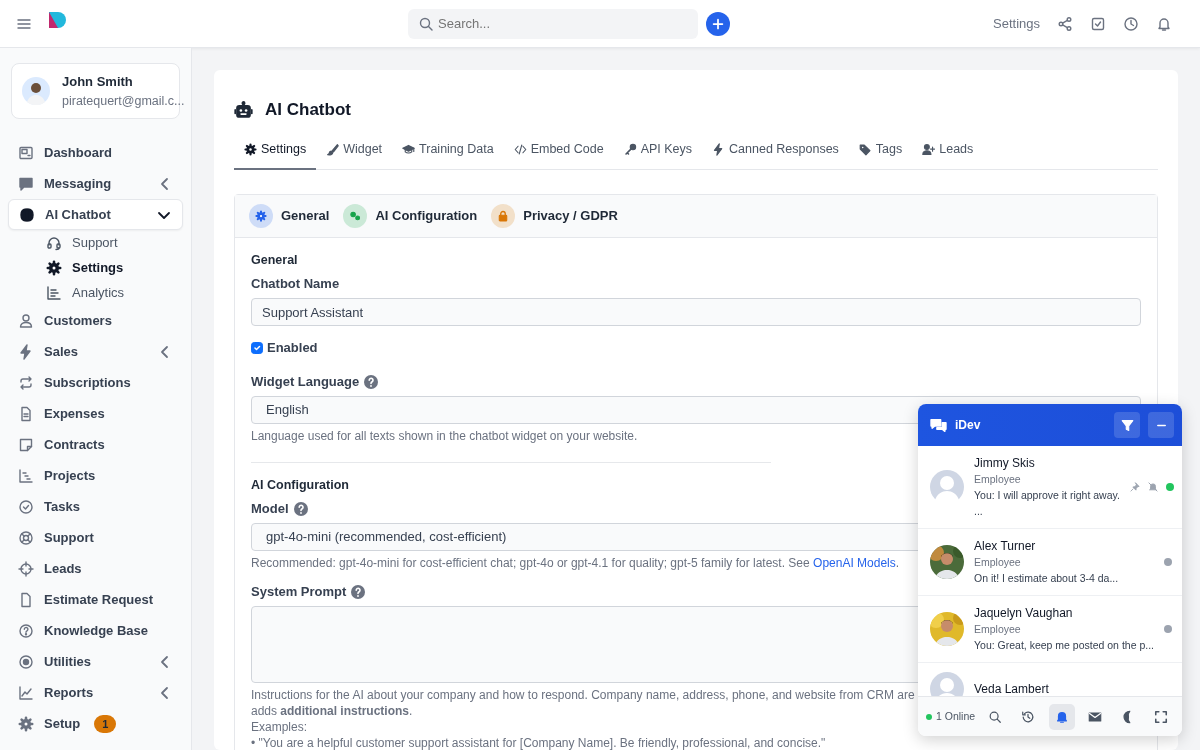 This screenshot has width=1200, height=750. What do you see at coordinates (26, 630) in the screenshot?
I see `question-icon` at bounding box center [26, 630].